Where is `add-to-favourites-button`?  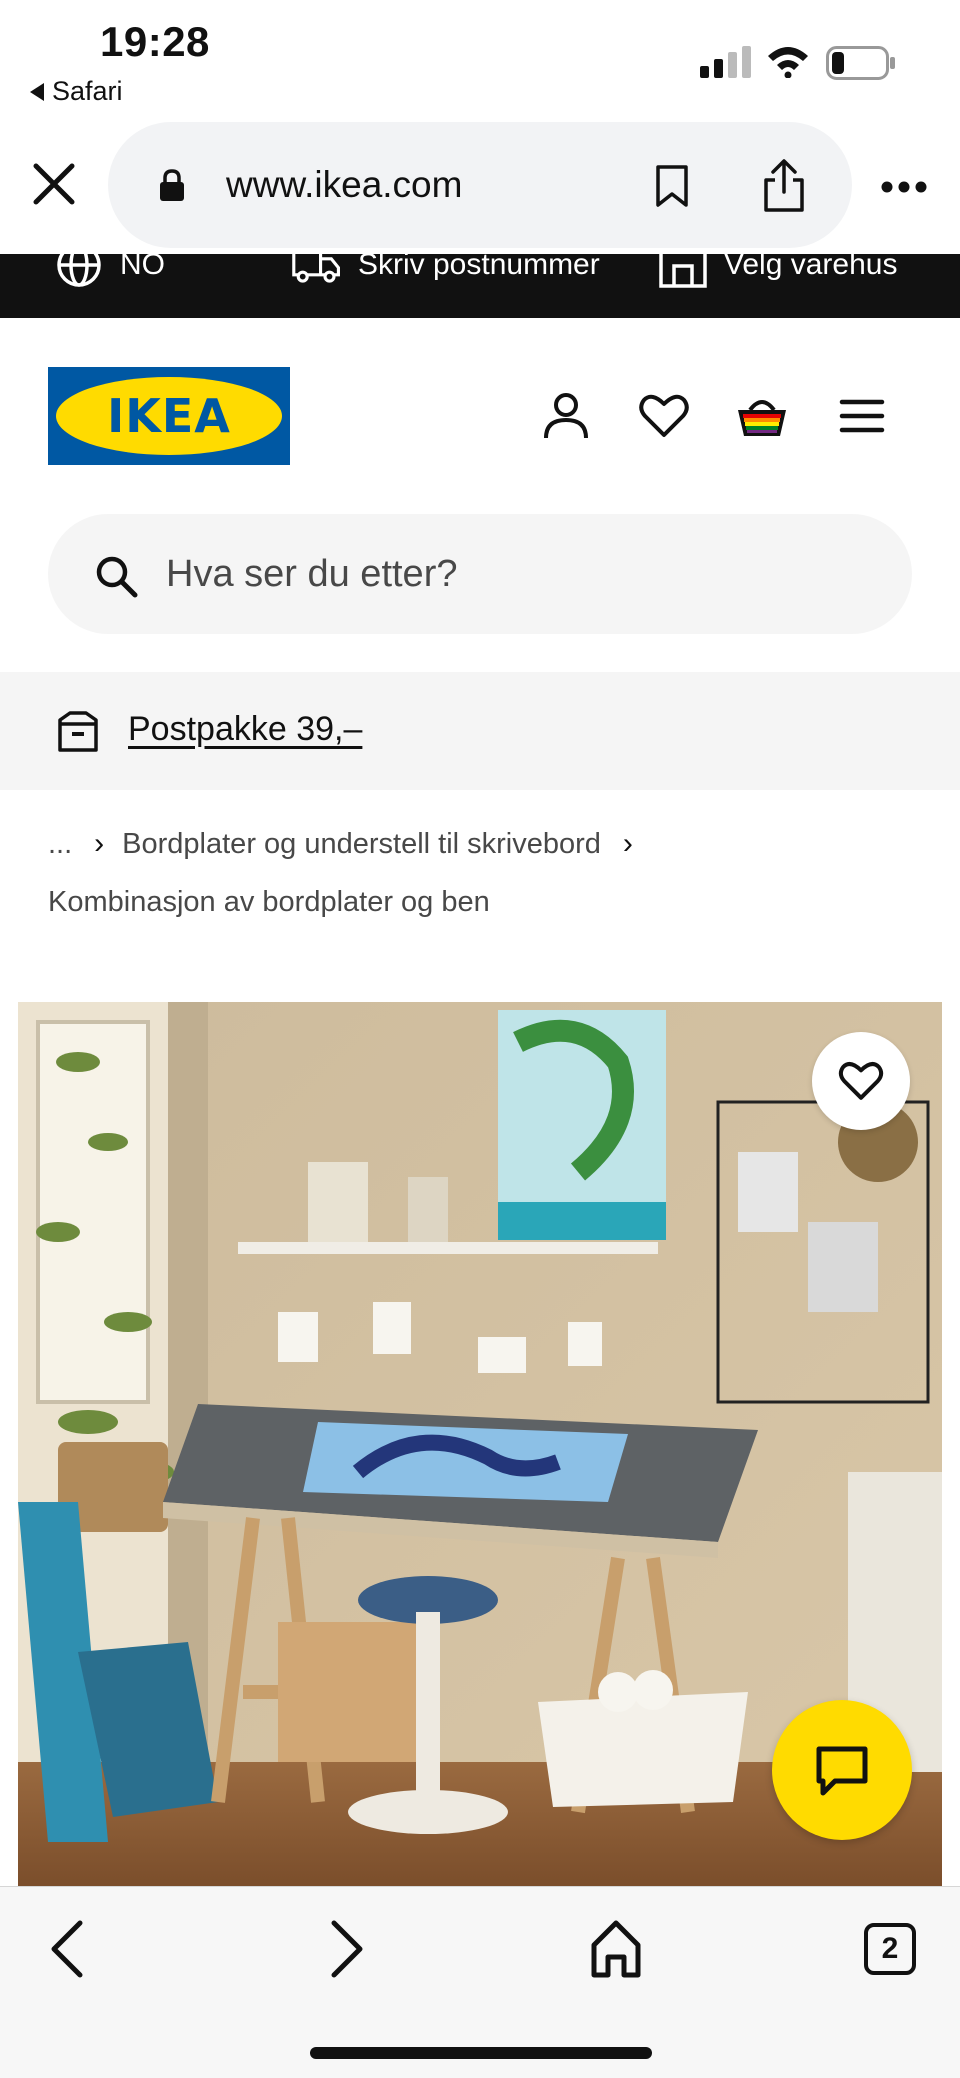 add-to-favourites-button is located at coordinates (861, 1081).